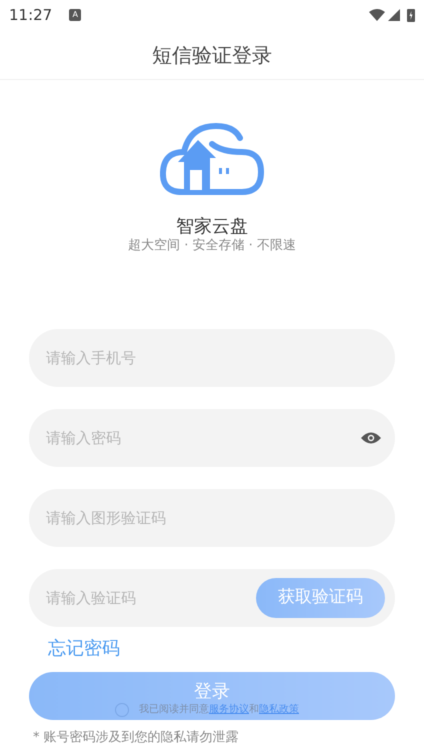  I want to click on text-input: 请输入验证码, so click(151, 598).